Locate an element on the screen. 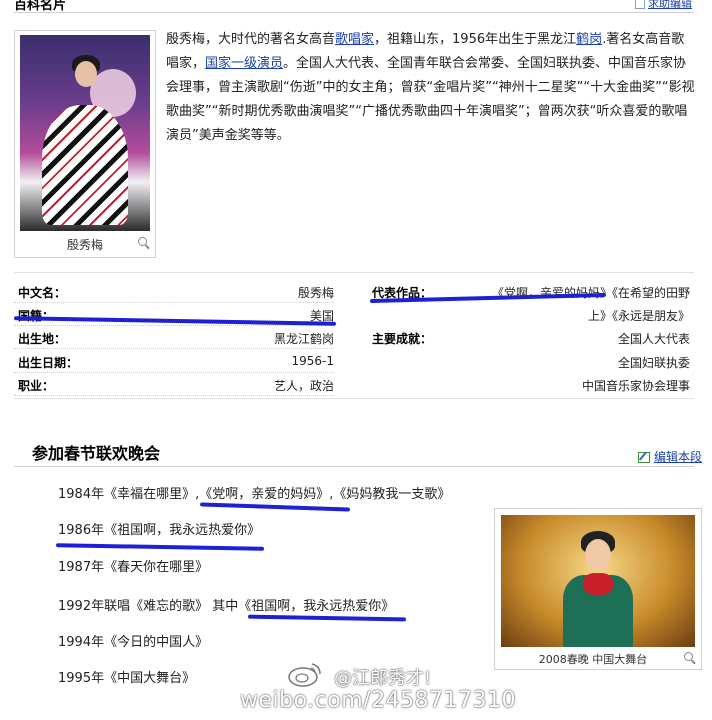 This screenshot has width=712, height=720. info-key: 主要成就： is located at coordinates (402, 339).